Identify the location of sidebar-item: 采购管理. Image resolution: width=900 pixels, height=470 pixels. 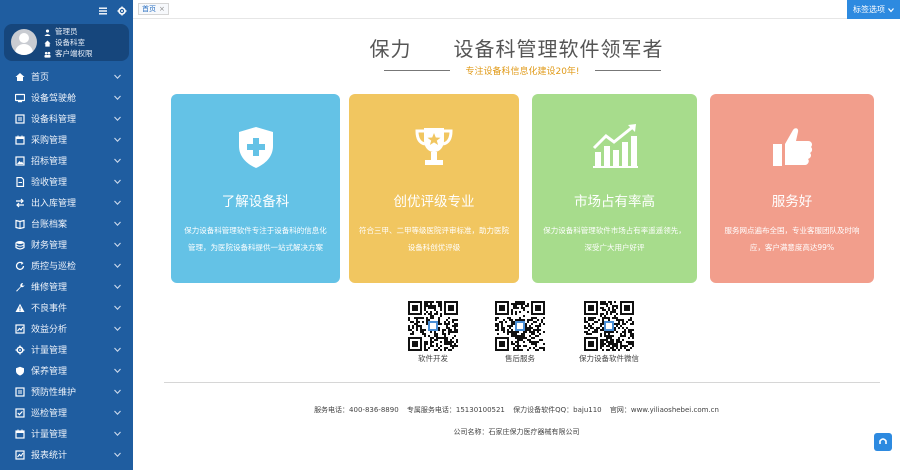
(66, 139).